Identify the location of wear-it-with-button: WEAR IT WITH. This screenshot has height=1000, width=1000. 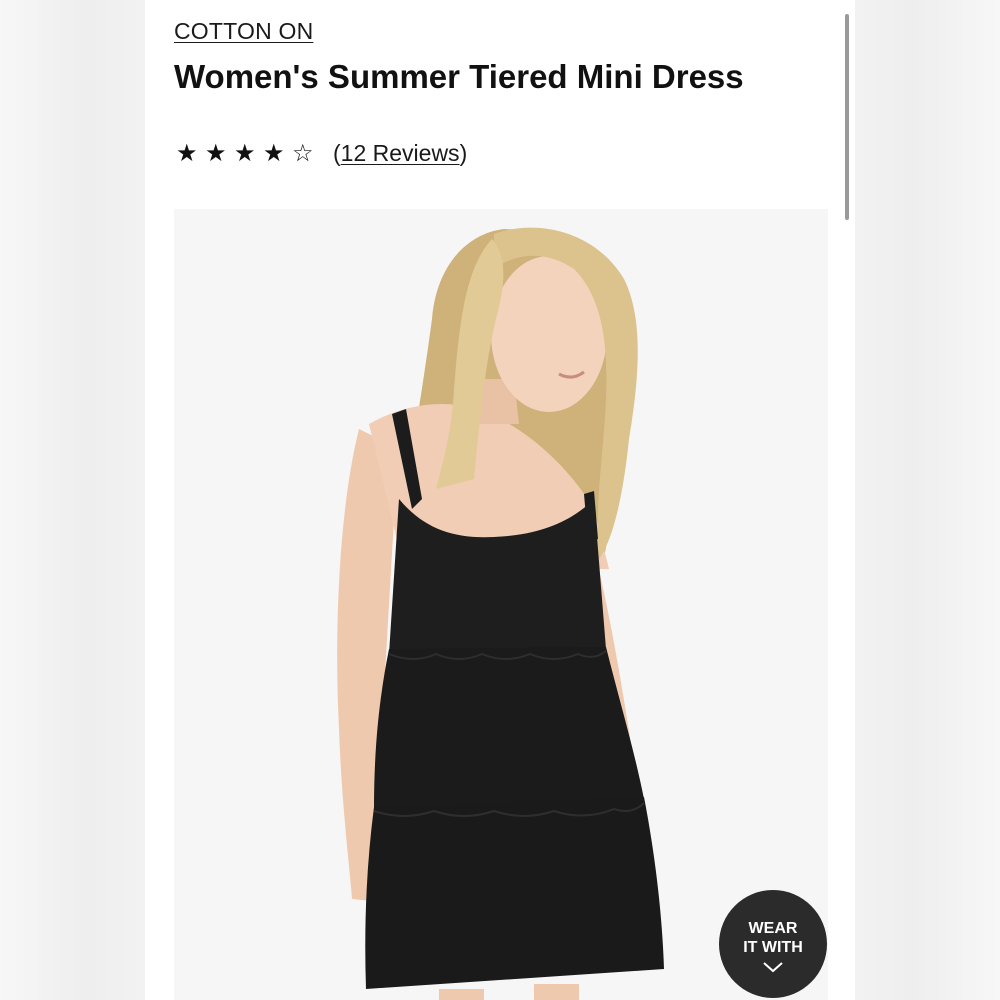
(773, 944).